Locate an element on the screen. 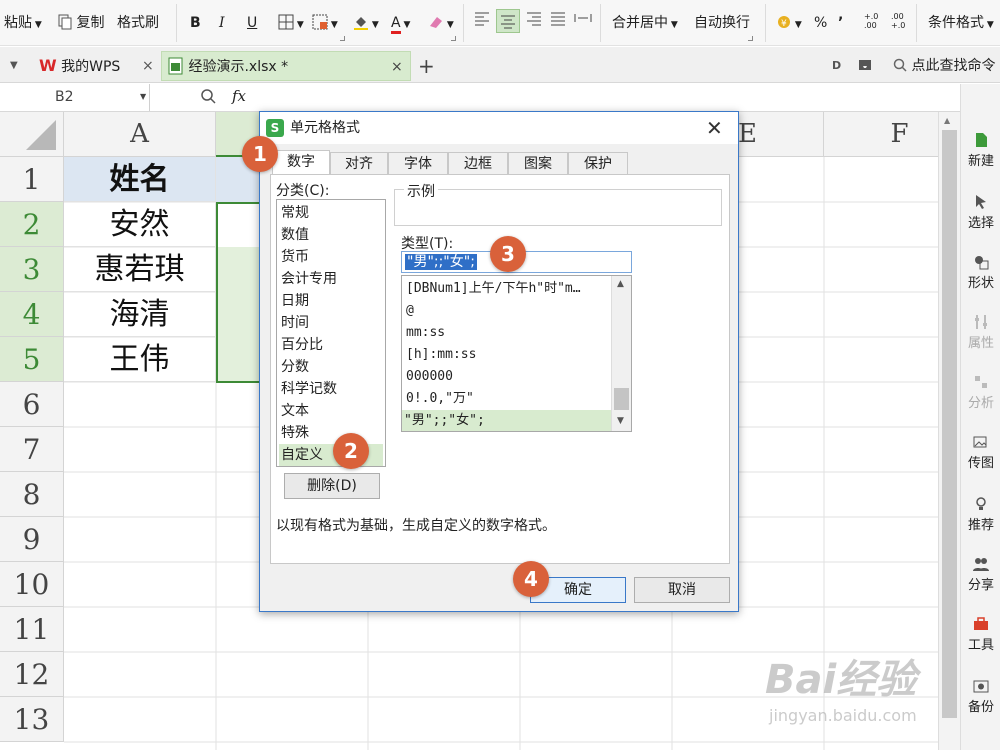  tab-alignment: 对齐 is located at coordinates (359, 163).